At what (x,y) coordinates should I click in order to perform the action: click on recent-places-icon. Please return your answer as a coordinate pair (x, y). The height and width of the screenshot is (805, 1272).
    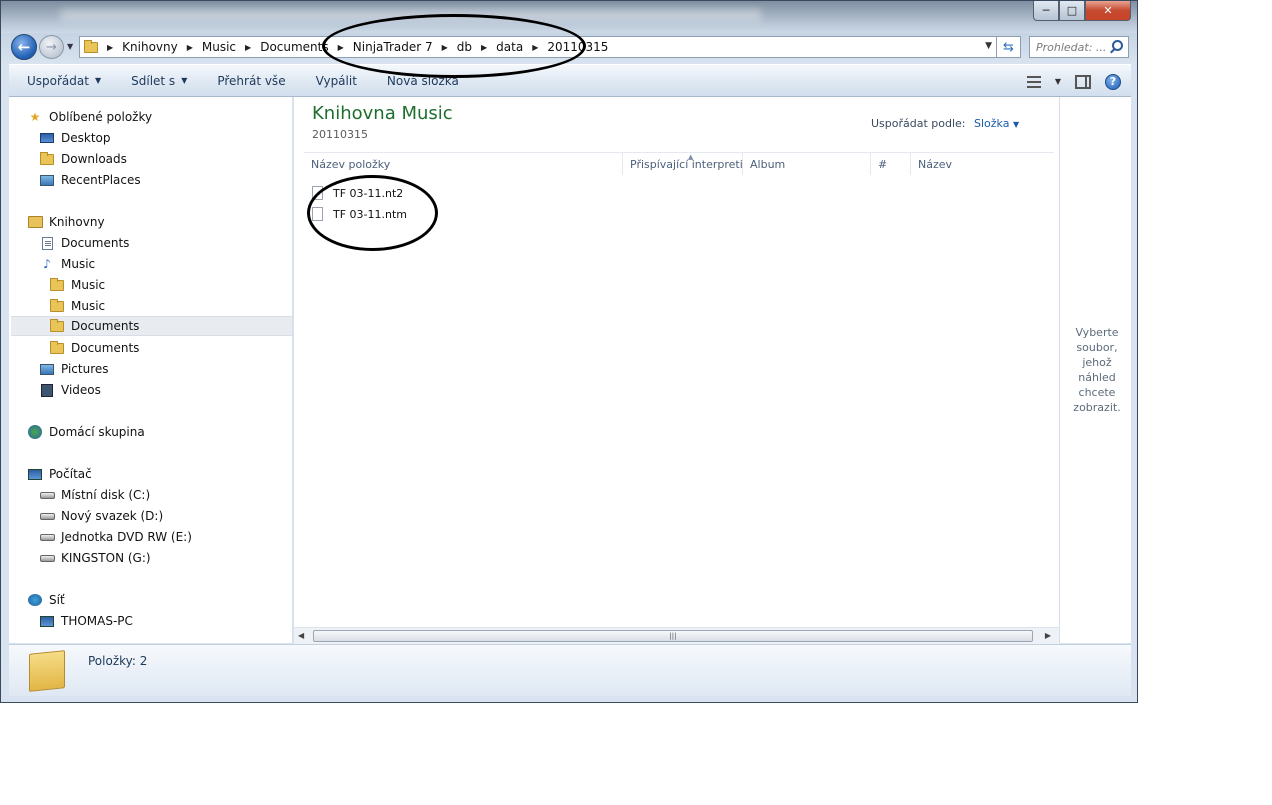
    Looking at the image, I should click on (47, 180).